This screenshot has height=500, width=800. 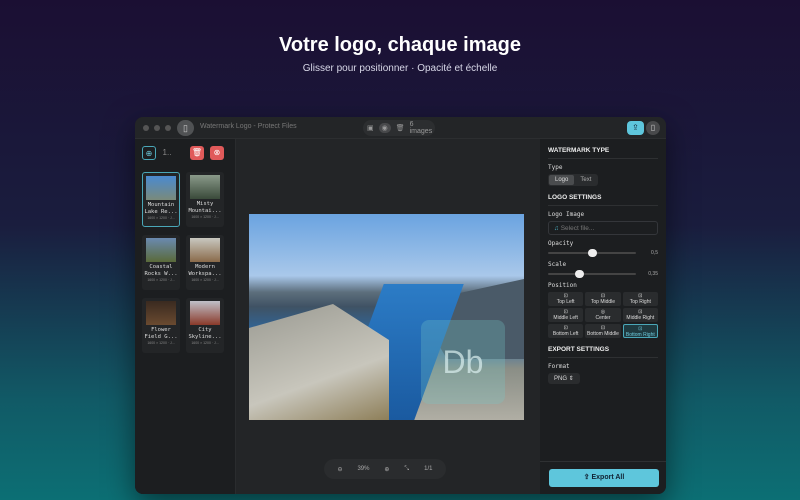 I want to click on minimize-window-button, so click(x=157, y=128).